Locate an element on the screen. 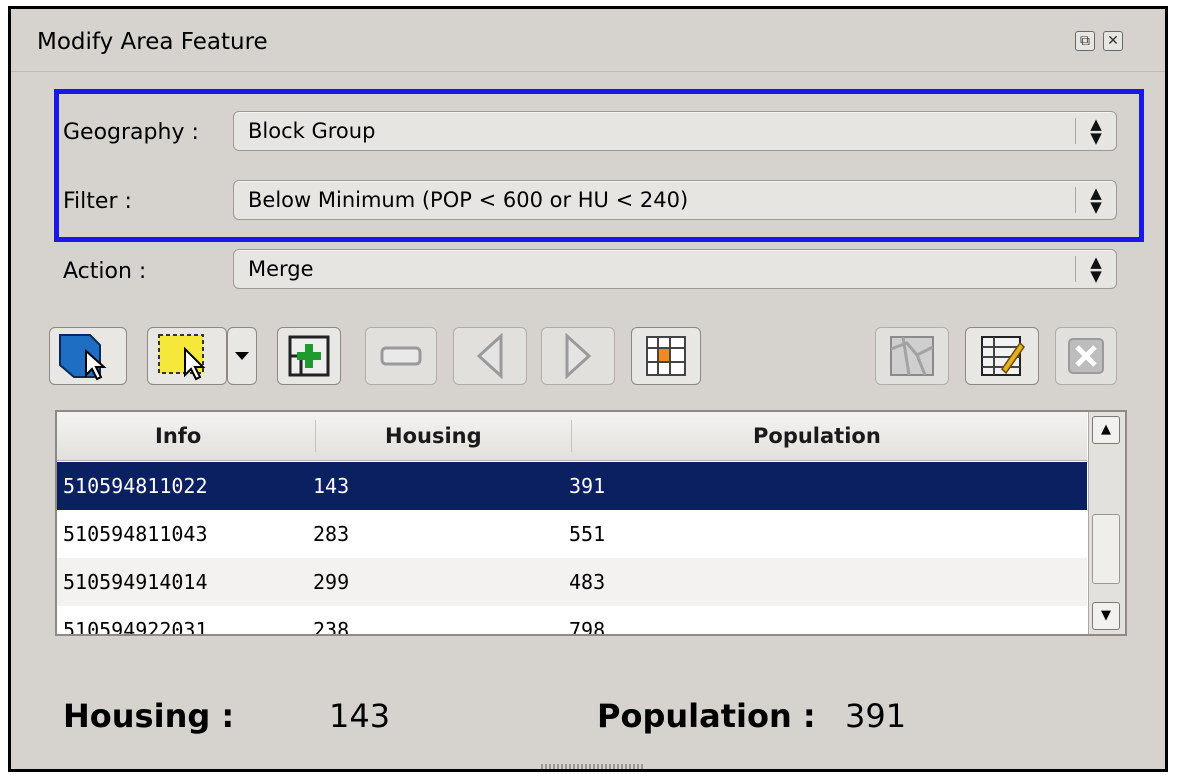 This screenshot has width=1181, height=778. table-row: 510594811043 283 551 is located at coordinates (572, 534).